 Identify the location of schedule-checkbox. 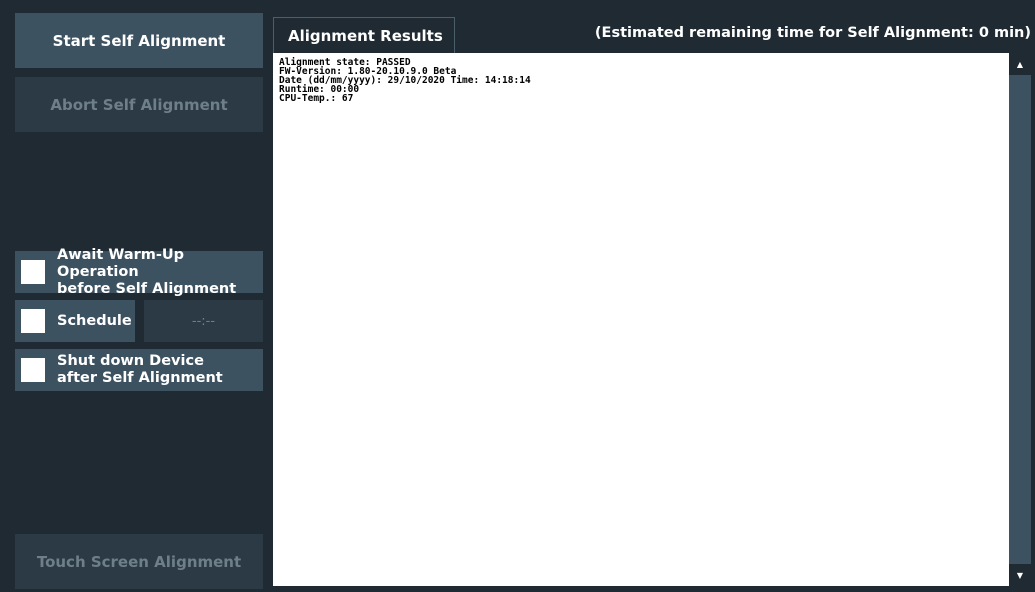
(33, 321).